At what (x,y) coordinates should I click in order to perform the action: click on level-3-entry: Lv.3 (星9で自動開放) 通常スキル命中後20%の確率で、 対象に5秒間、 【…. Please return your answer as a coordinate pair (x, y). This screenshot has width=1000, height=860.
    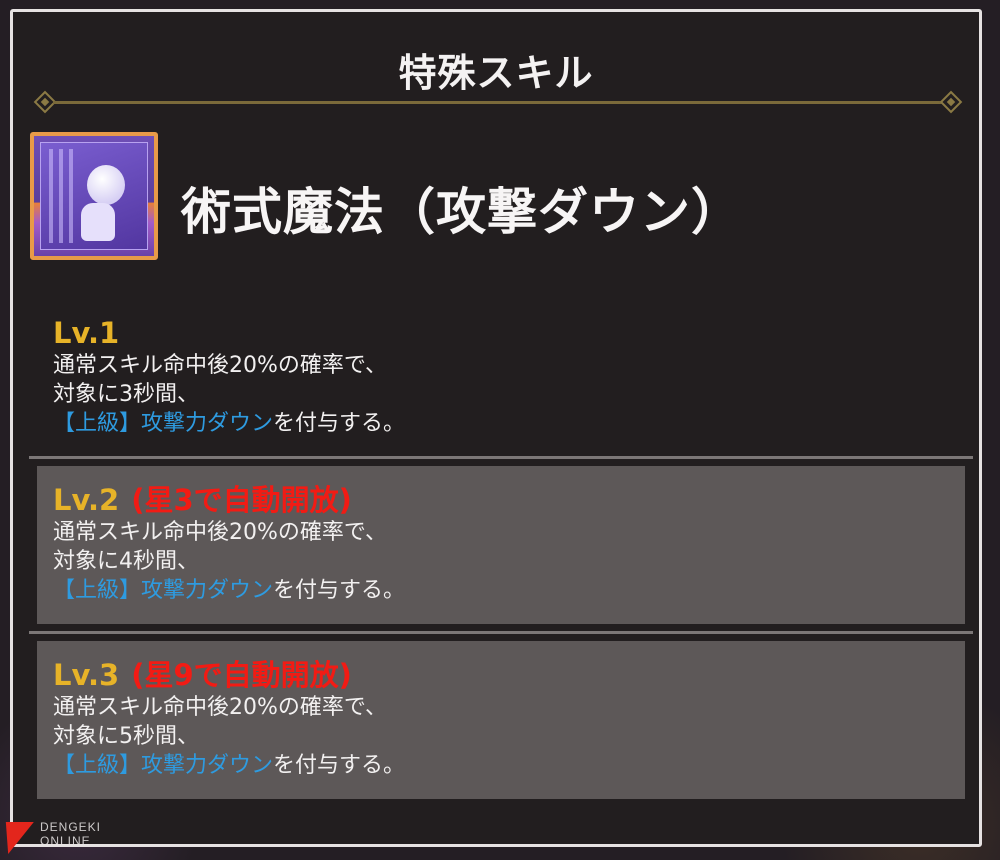
    Looking at the image, I should click on (493, 718).